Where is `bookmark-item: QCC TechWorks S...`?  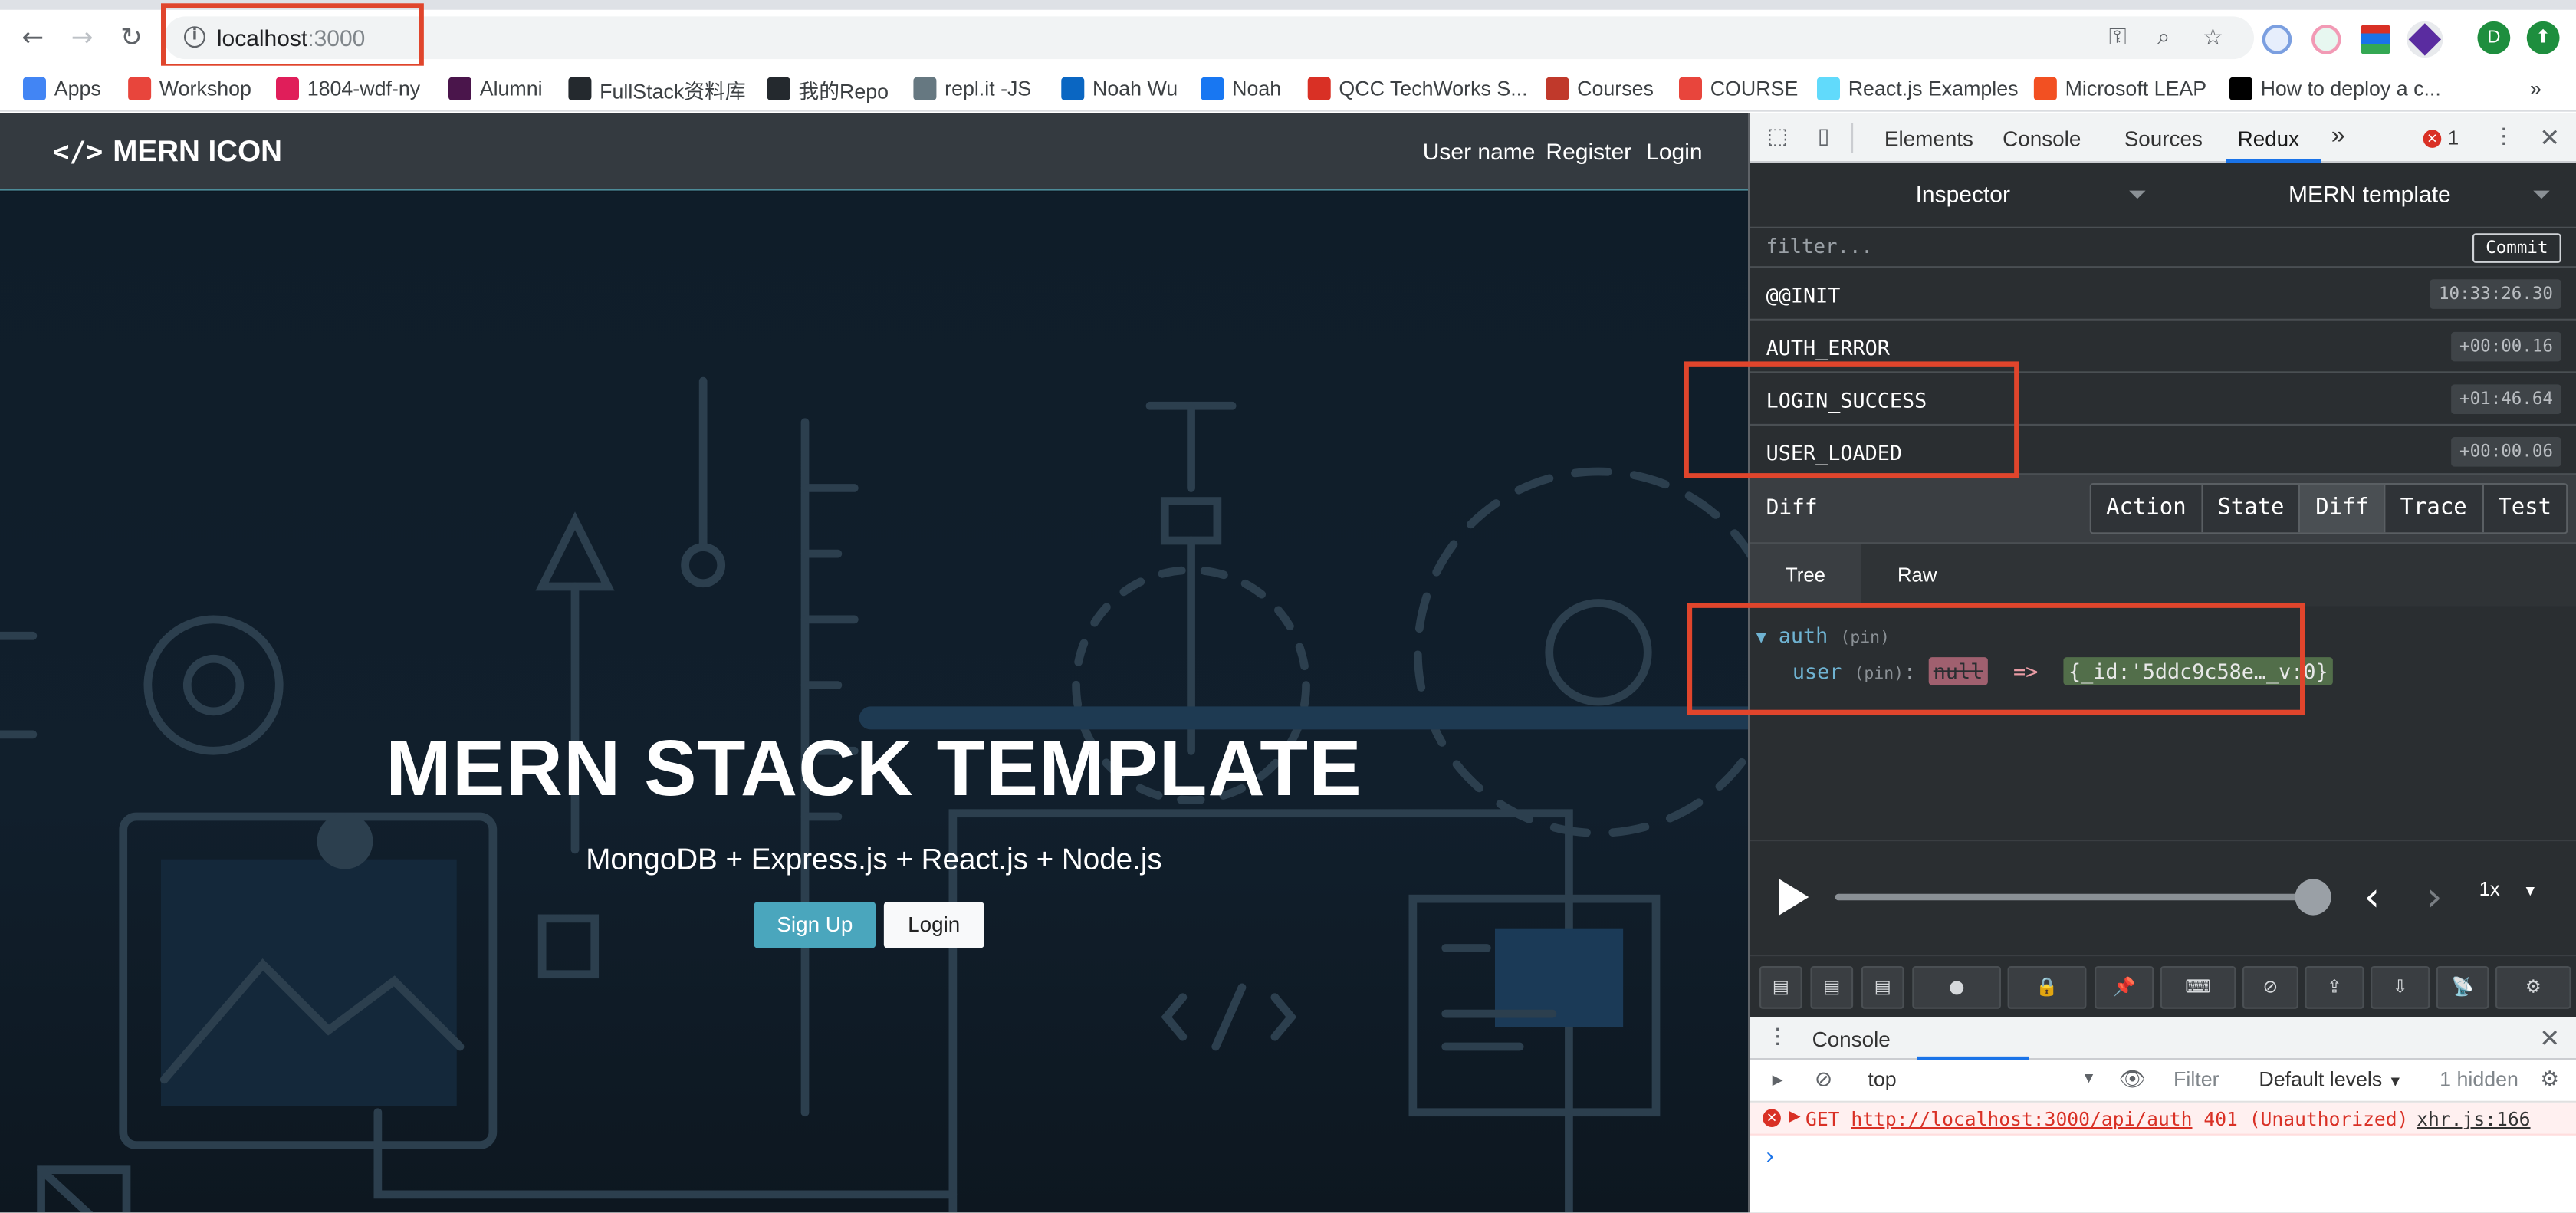
bookmark-item: QCC TechWorks S... is located at coordinates (1418, 89).